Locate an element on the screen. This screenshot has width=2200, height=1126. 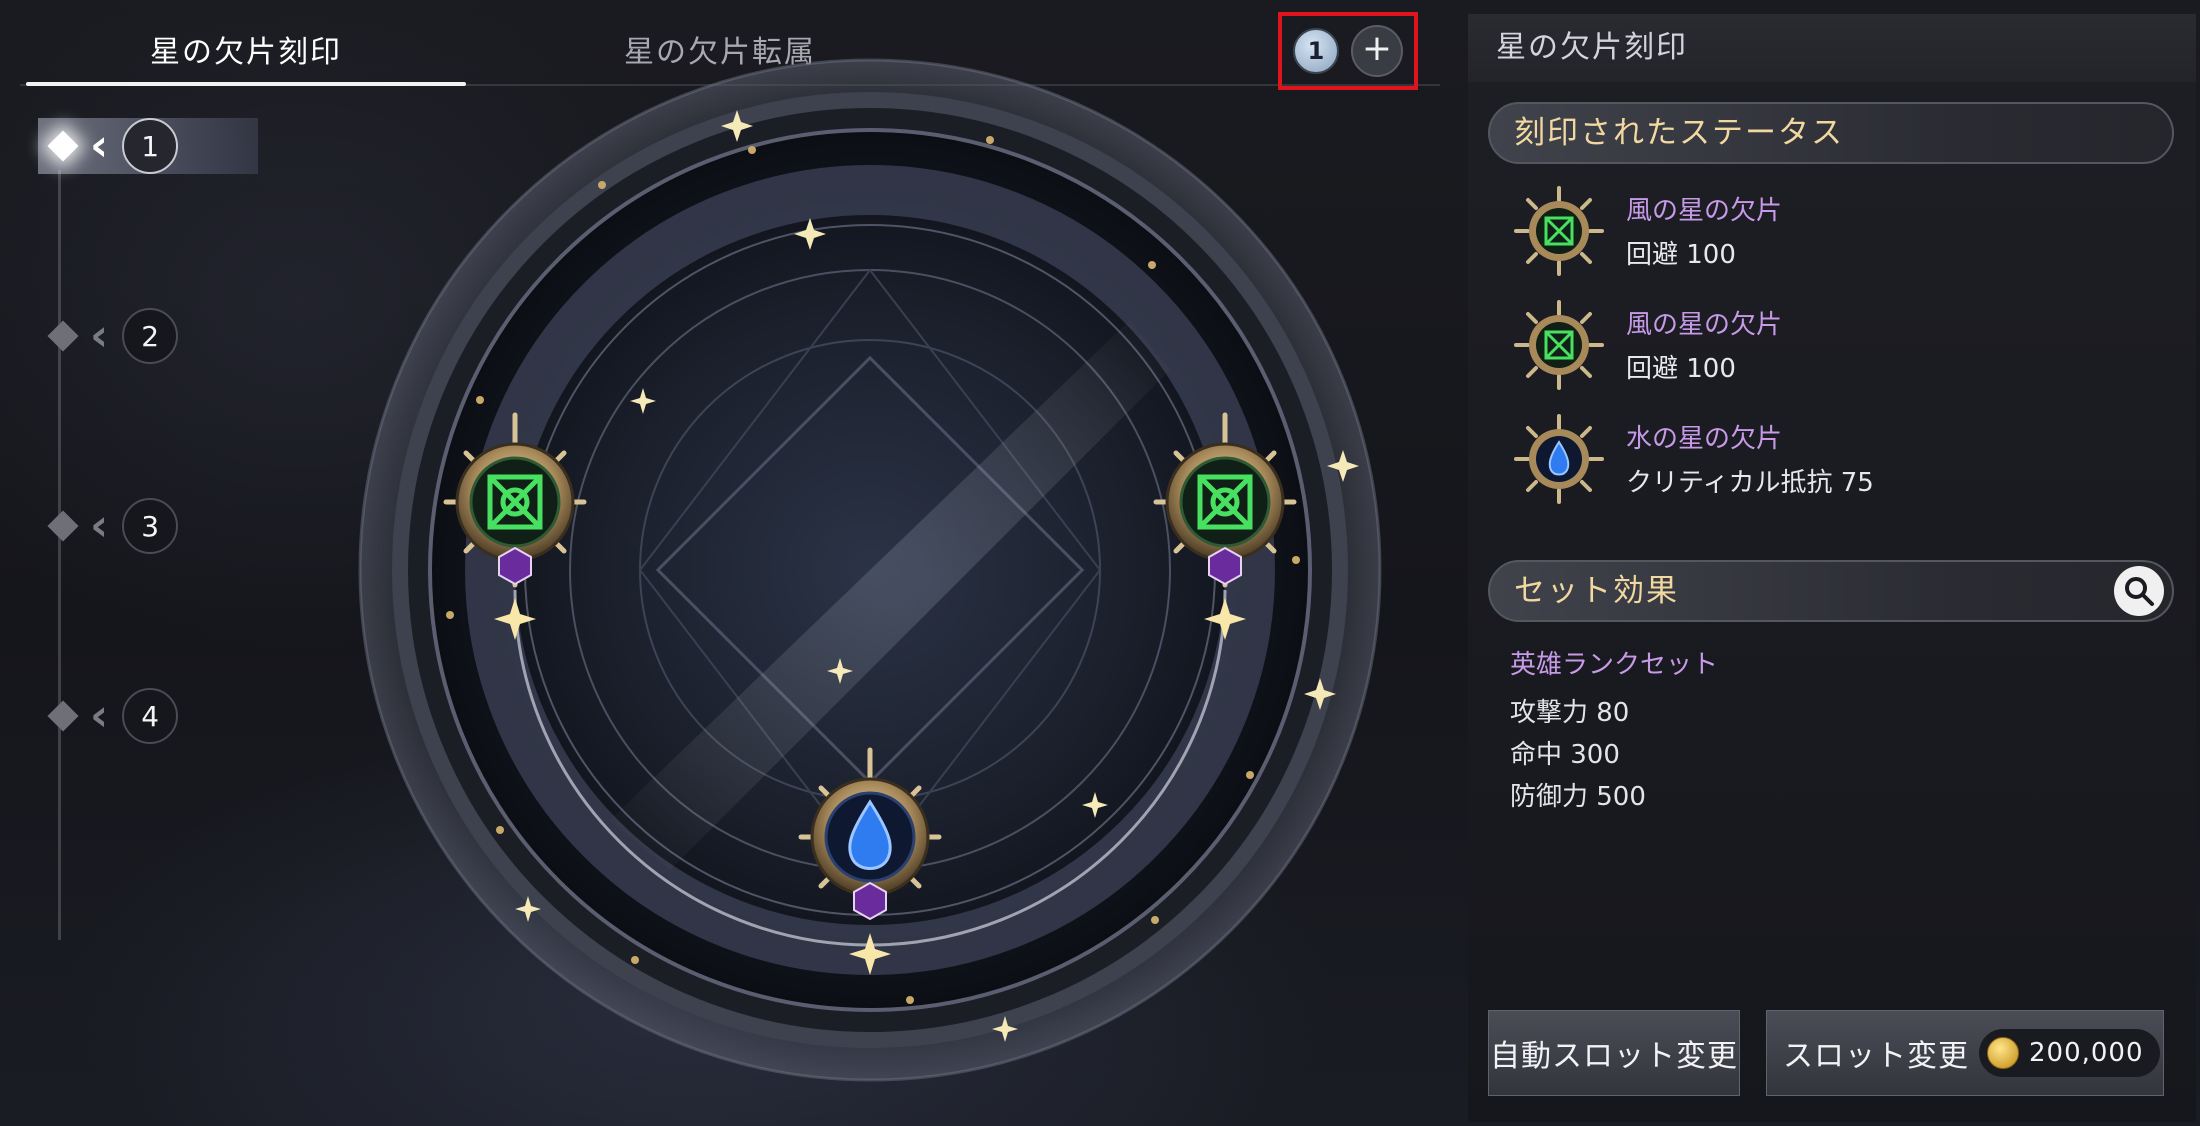
slot-number: 3 is located at coordinates (150, 526).